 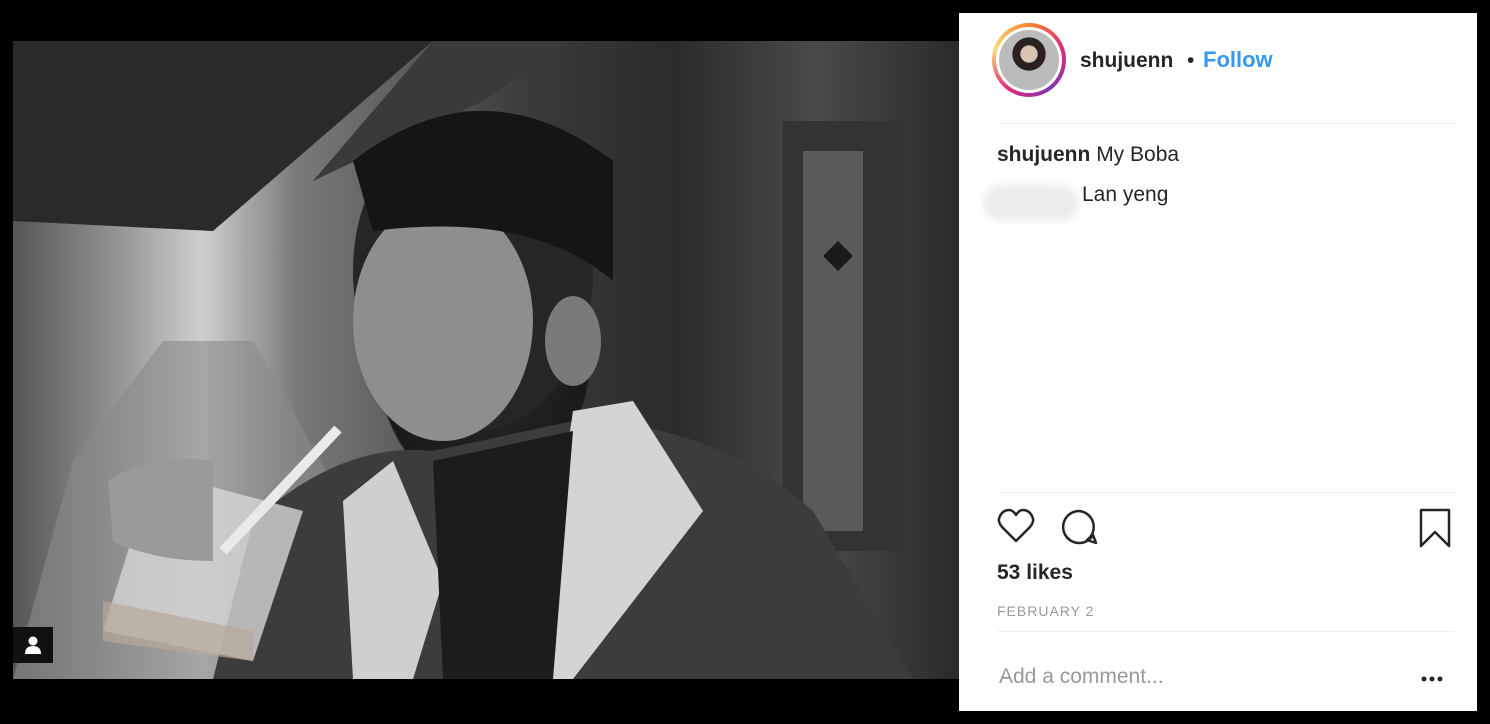 I want to click on bookmark-icon, so click(x=1435, y=530).